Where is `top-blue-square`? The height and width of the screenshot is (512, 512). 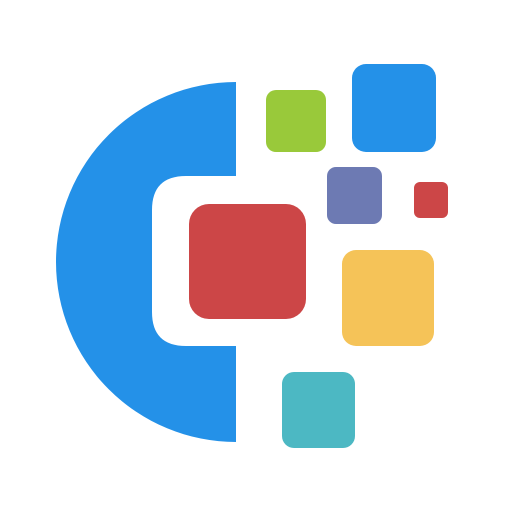 top-blue-square is located at coordinates (394, 108).